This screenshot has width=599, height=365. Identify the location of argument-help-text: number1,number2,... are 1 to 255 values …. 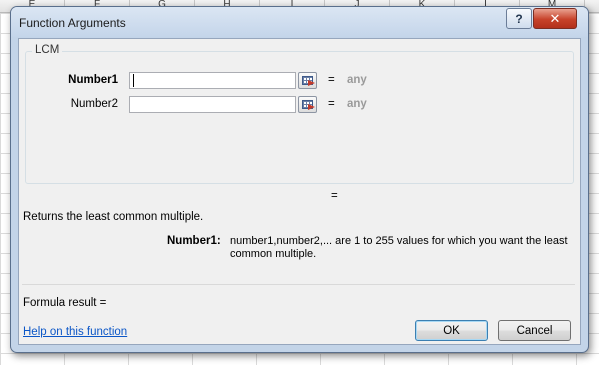
(399, 247).